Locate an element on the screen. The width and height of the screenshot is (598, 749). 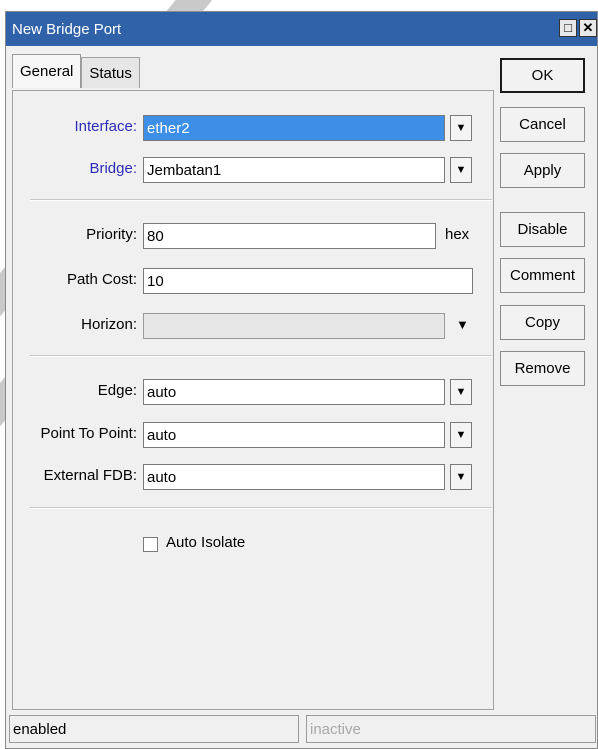
point-to-point-dropdown-icon: ▼ is located at coordinates (461, 435).